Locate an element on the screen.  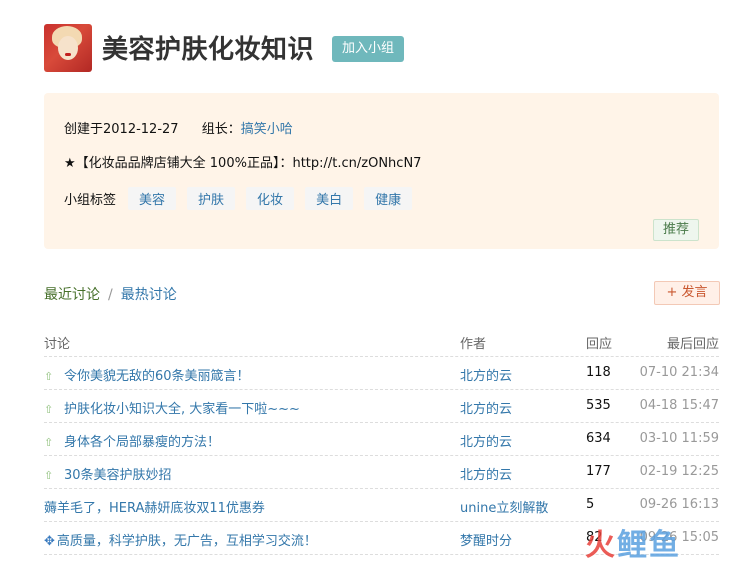
header-last-reply: 最后回应 is located at coordinates (692, 344).